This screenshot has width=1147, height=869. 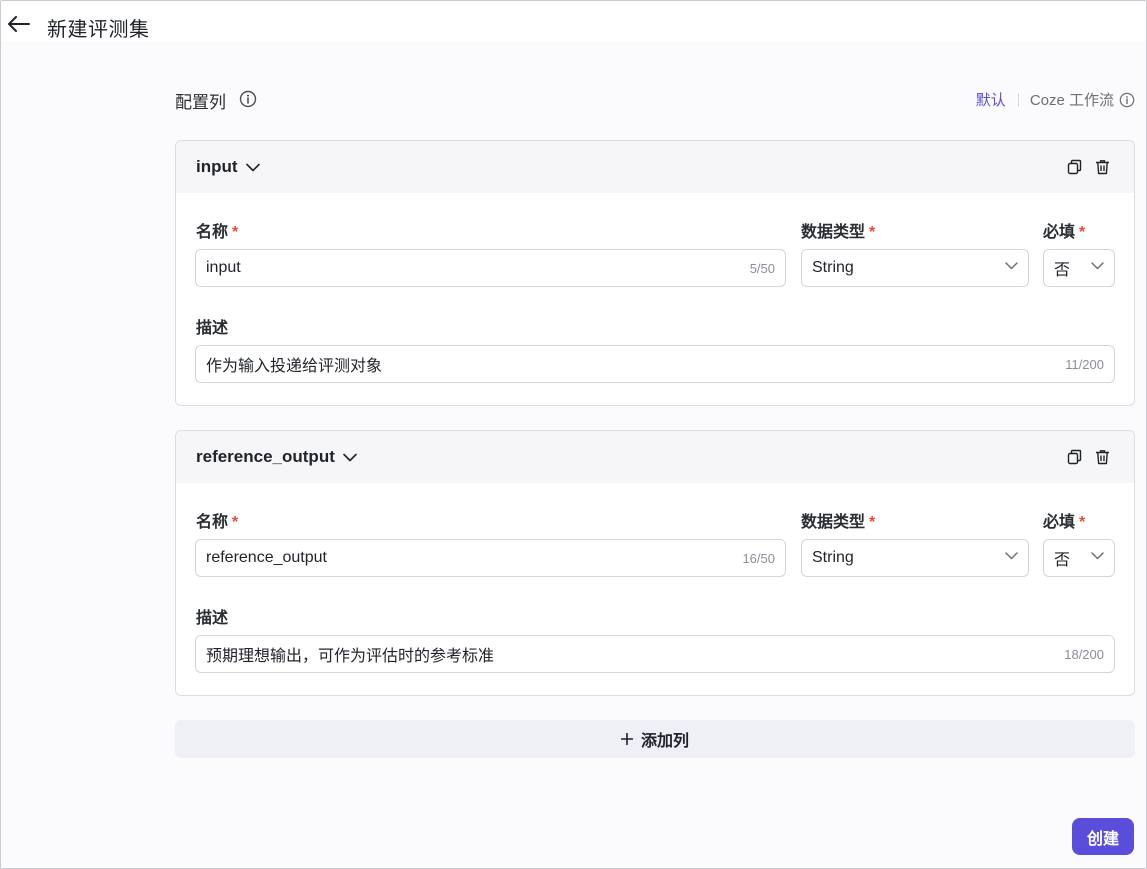 I want to click on column-name-value: input, so click(x=223, y=267).